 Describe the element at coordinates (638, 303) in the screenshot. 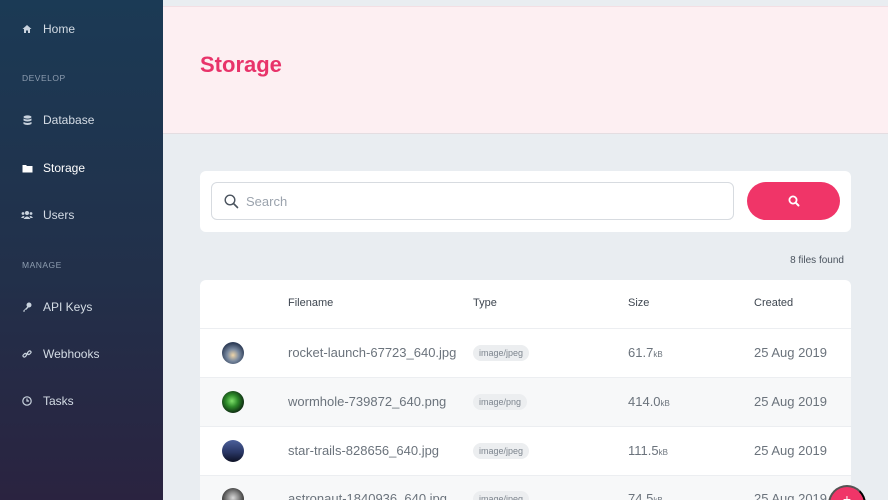

I see `column-header-size: Size` at that location.